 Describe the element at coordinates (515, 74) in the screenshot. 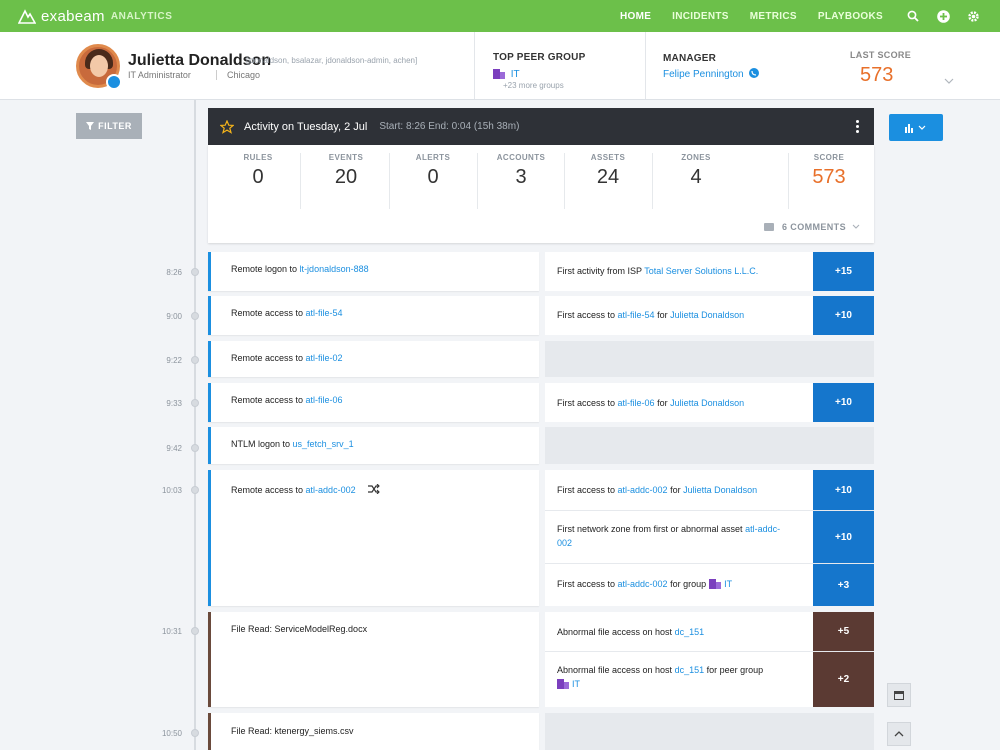

I see `peer-group-name: IT` at that location.